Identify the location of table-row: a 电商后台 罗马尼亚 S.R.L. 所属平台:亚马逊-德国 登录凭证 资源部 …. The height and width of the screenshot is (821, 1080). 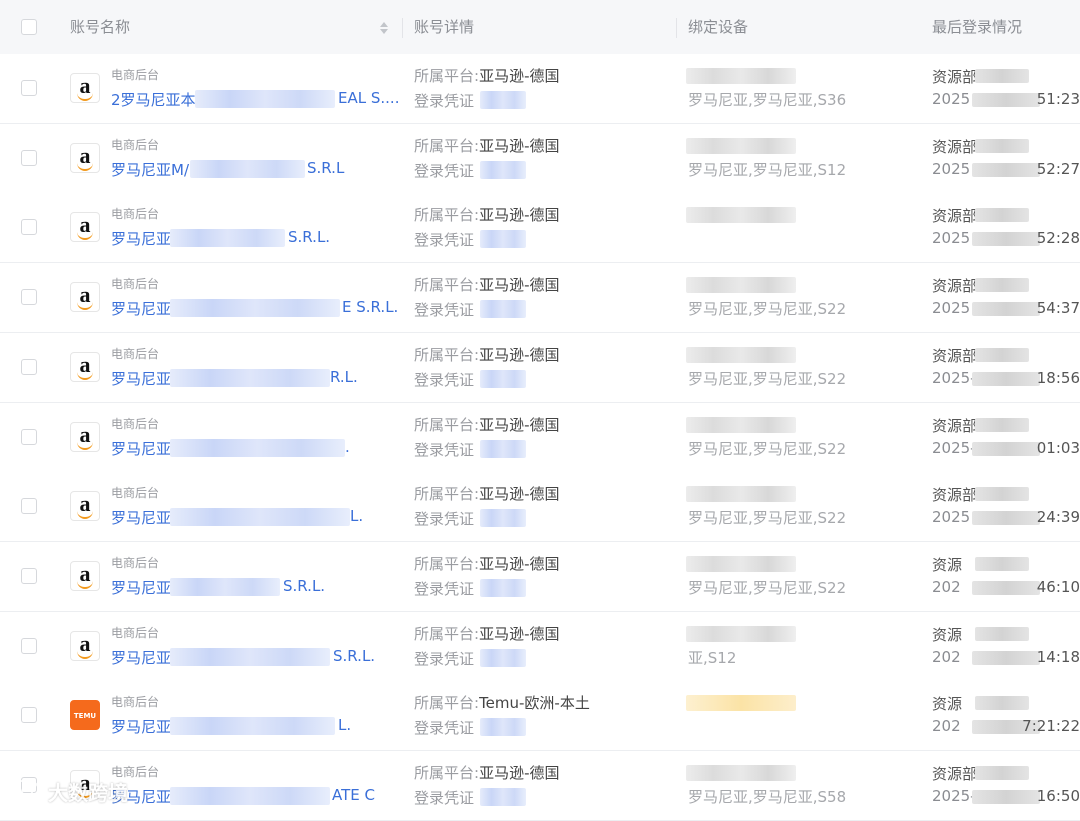
(540, 228).